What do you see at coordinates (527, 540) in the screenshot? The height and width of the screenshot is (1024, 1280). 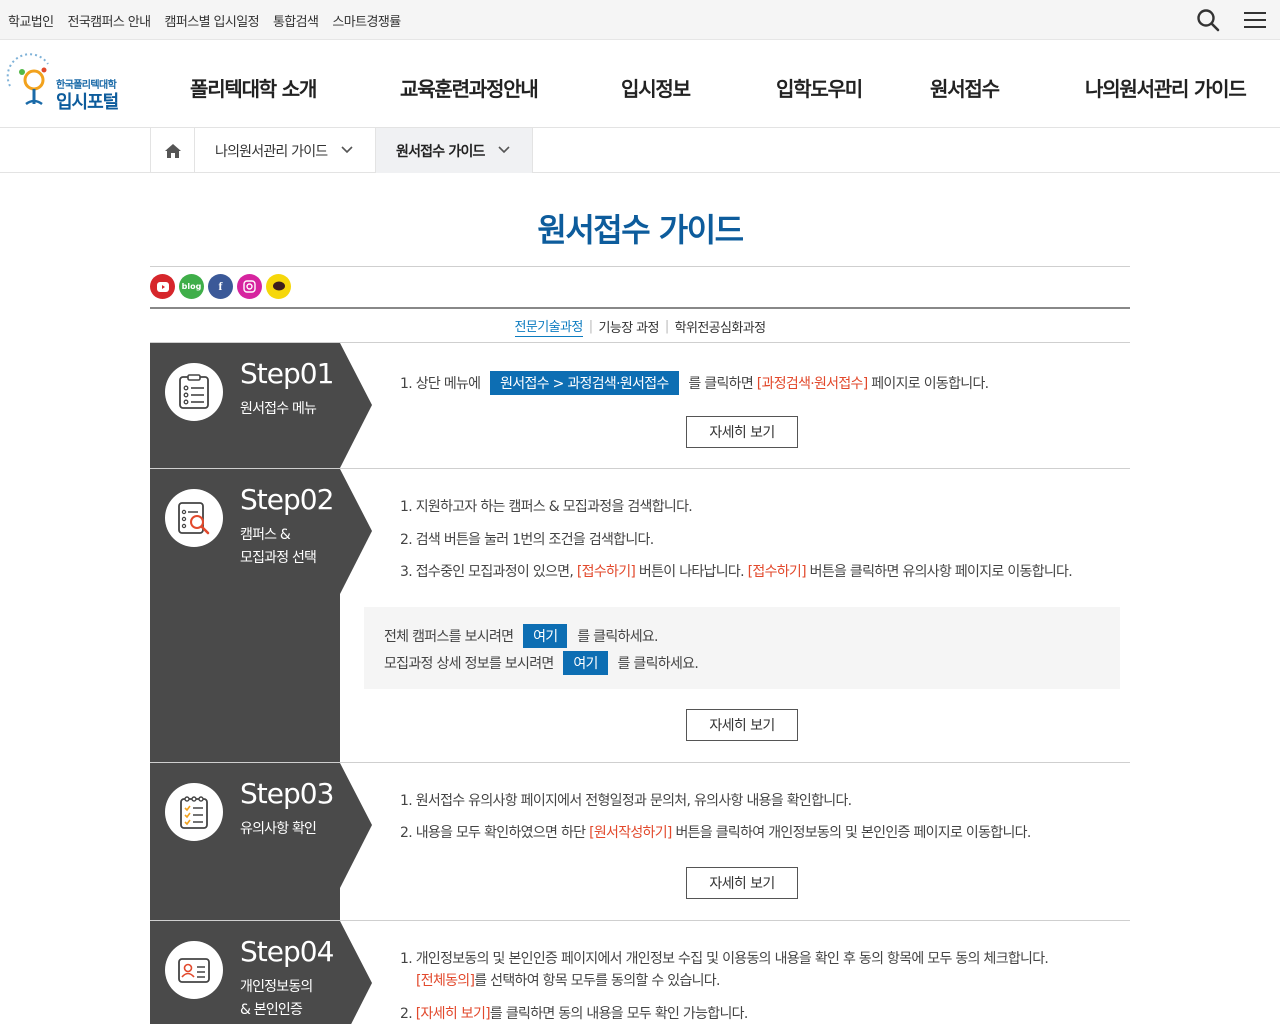 I see `step-text-line: 2. 검색 버튼을 눌러 1번의 조건을 검색합니다.` at bounding box center [527, 540].